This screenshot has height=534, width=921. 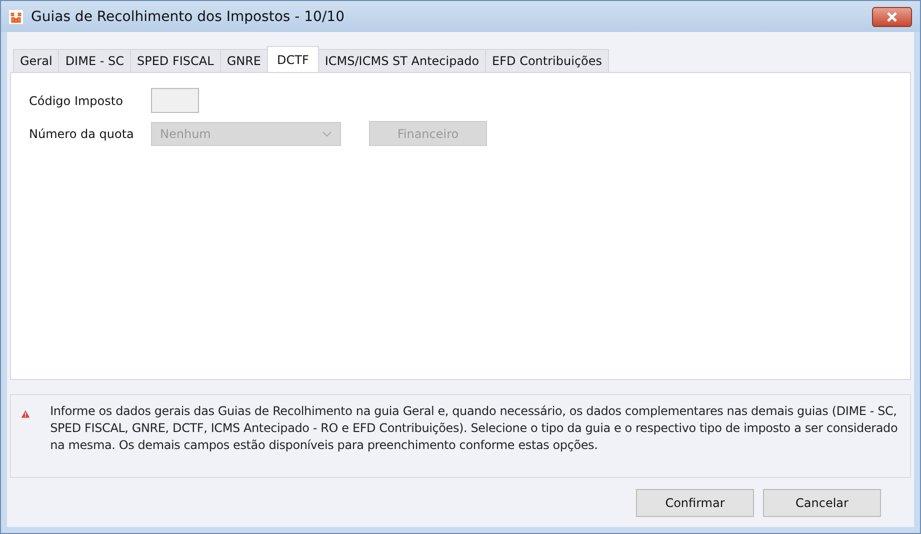 I want to click on tab: EFD Contribuições, so click(x=547, y=60).